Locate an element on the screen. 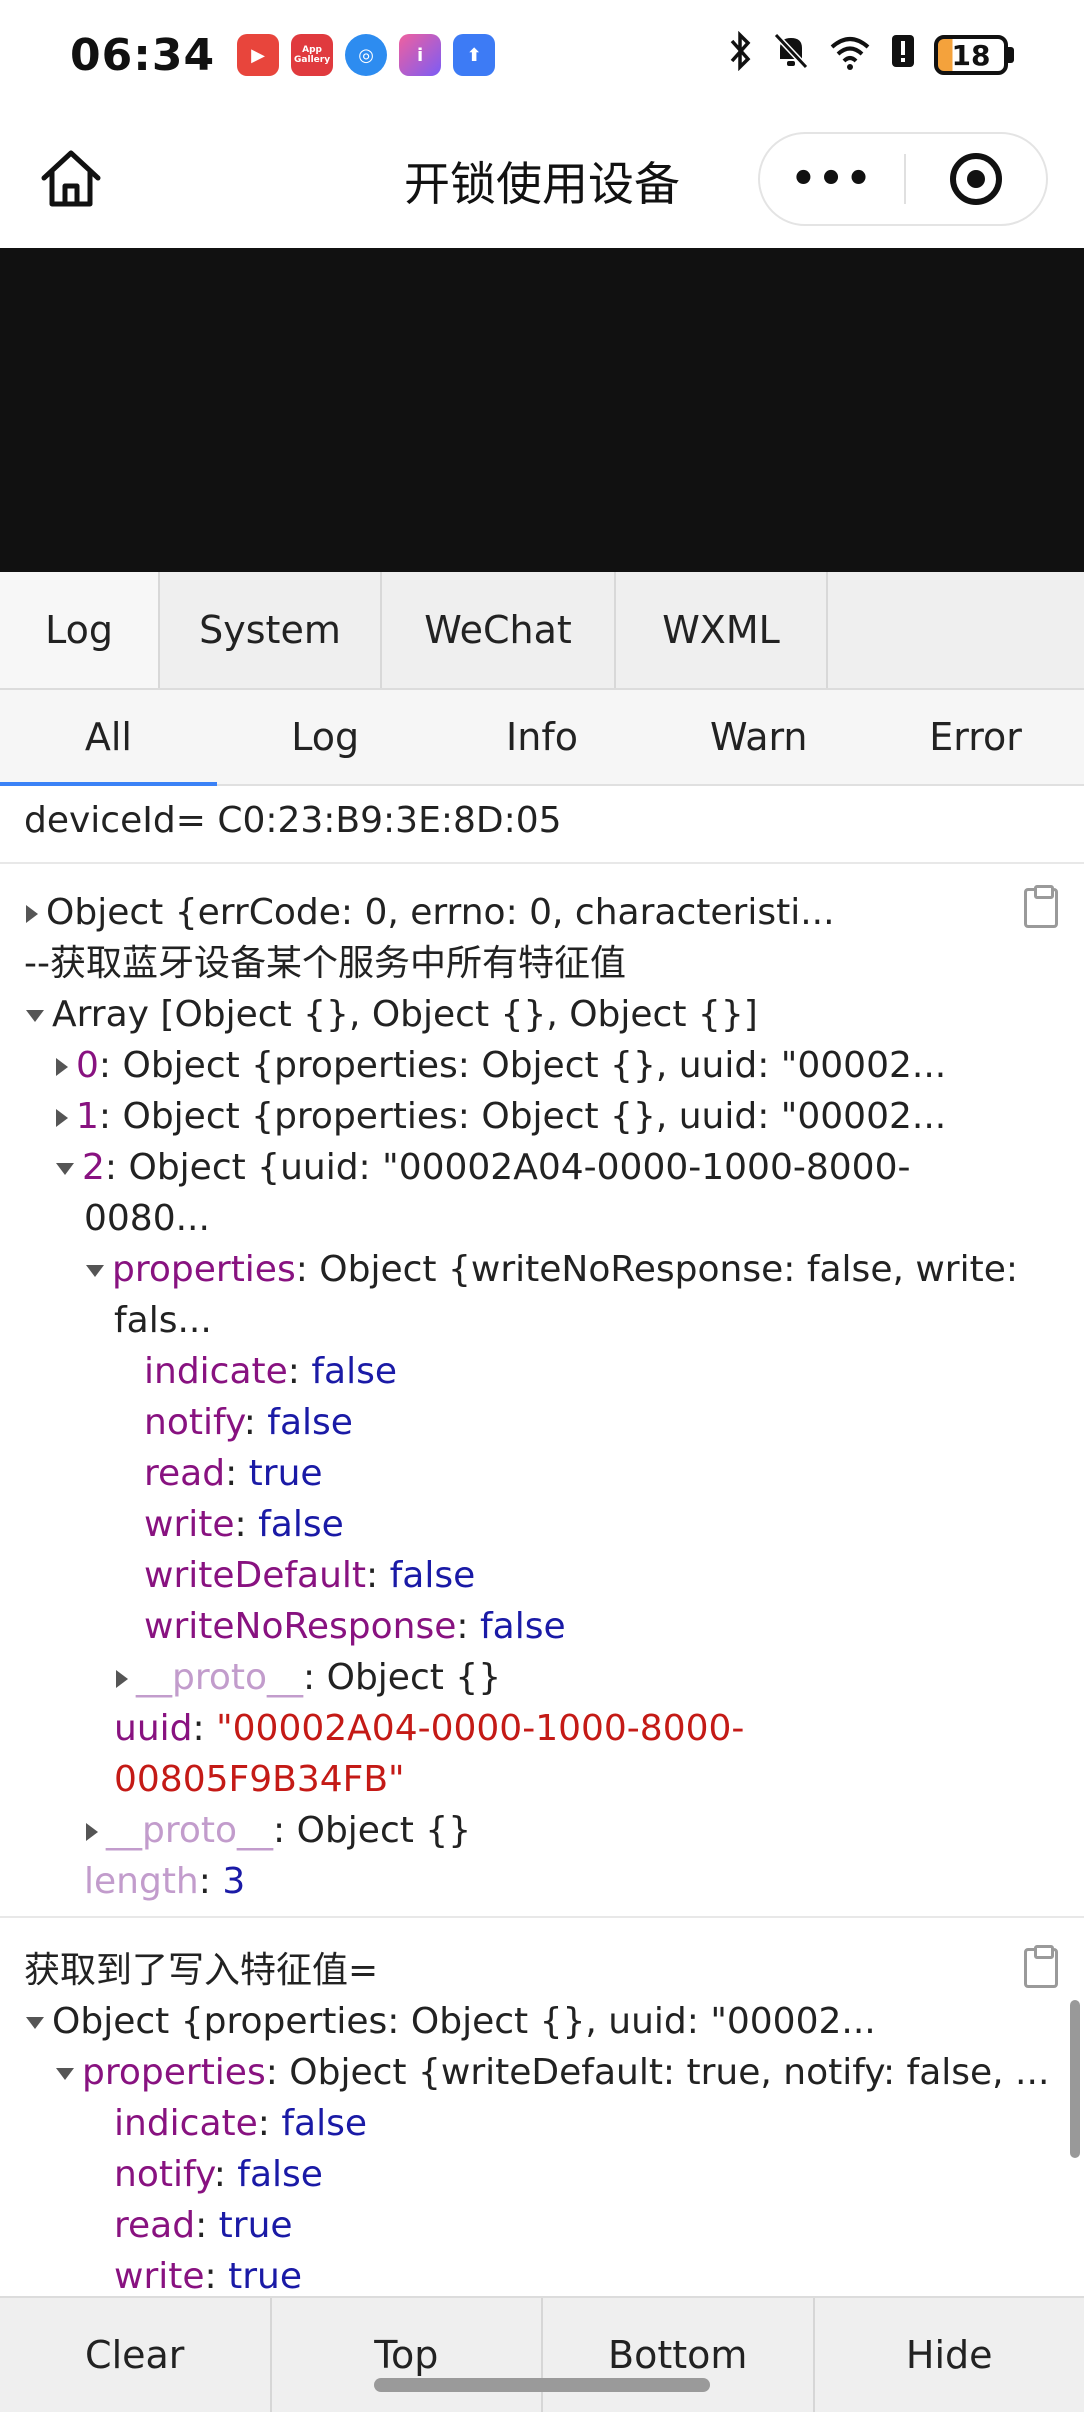 The image size is (1084, 2412). property-row: write: false is located at coordinates (244, 1524).